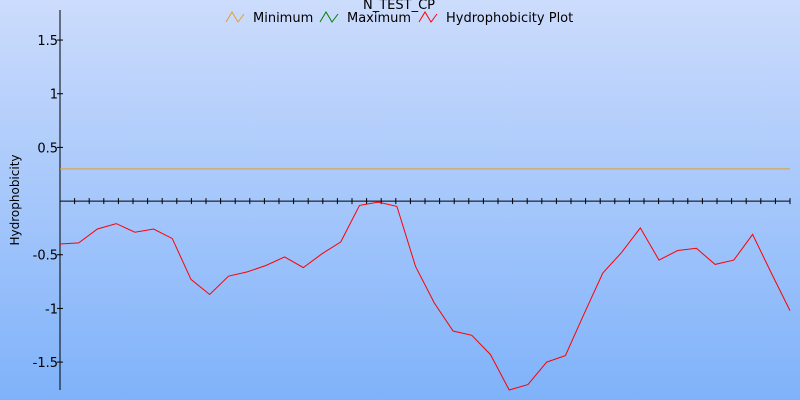 This screenshot has width=800, height=400. I want to click on y-tick-label: 1.5, so click(47, 41).